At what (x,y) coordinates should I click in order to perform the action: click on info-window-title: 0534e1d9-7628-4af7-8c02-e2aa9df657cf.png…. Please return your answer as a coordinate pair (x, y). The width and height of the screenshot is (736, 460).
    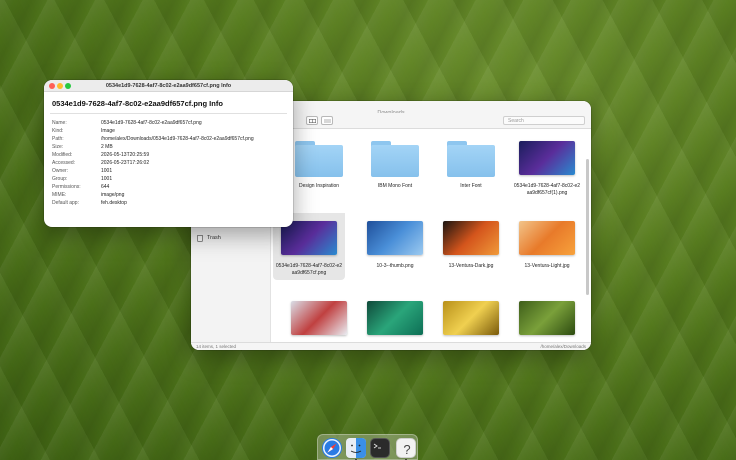
    Looking at the image, I should click on (168, 86).